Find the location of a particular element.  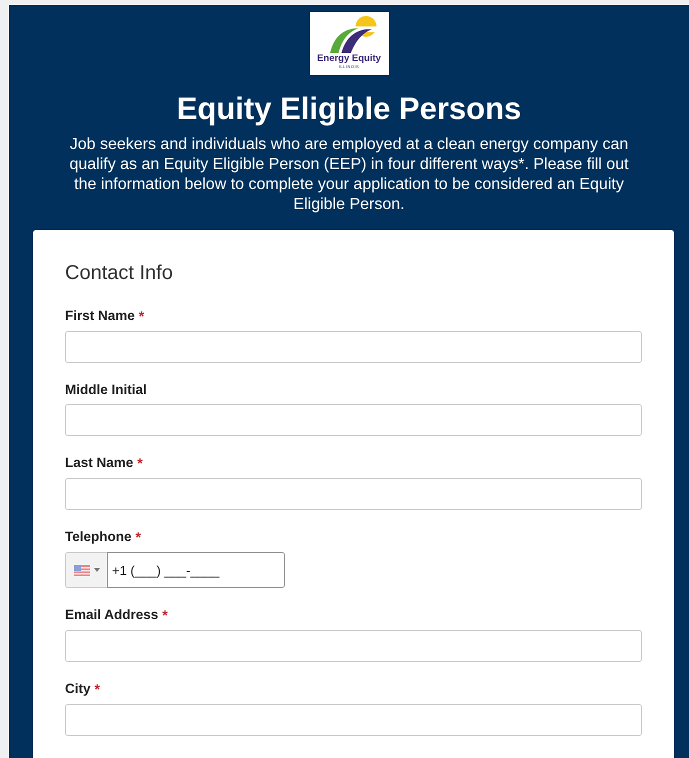

field-label: Email Address is located at coordinates (111, 615).